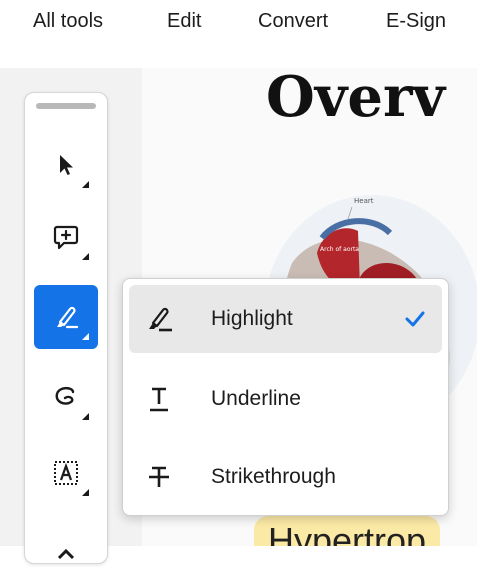 The width and height of the screenshot is (477, 581). I want to click on select-arrow-icon, so click(66, 165).